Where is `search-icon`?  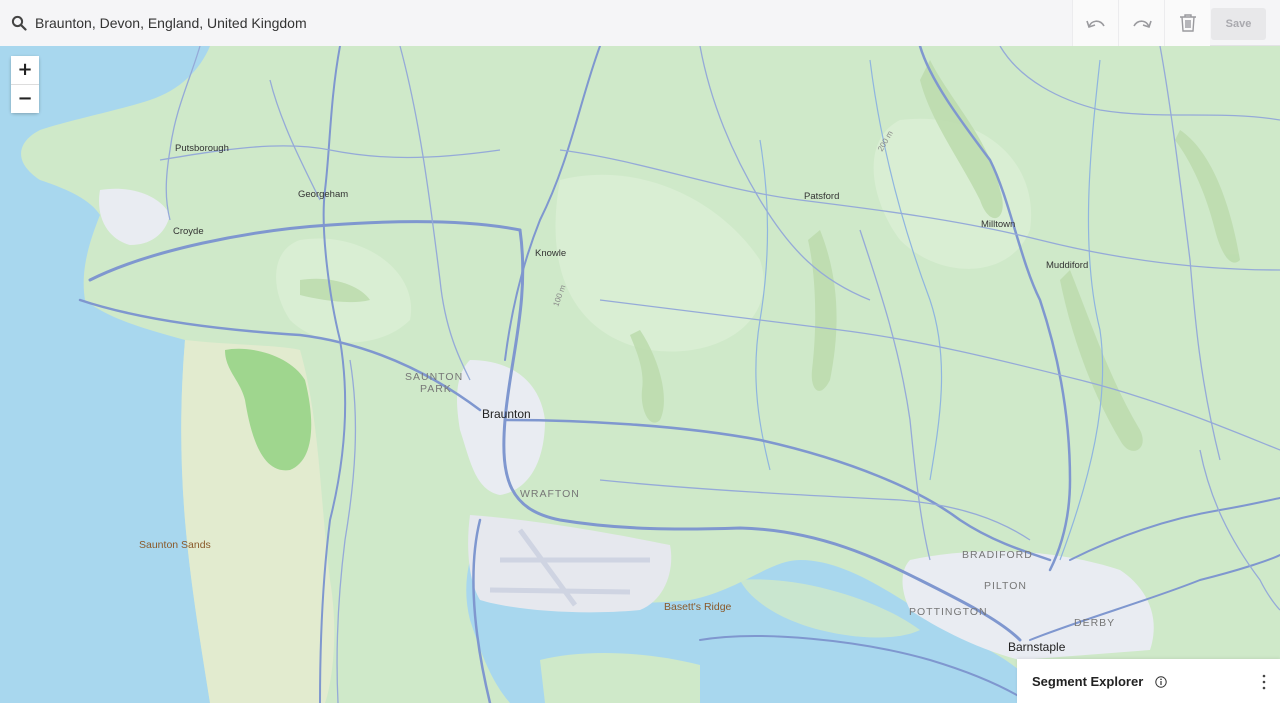
search-icon is located at coordinates (19, 23).